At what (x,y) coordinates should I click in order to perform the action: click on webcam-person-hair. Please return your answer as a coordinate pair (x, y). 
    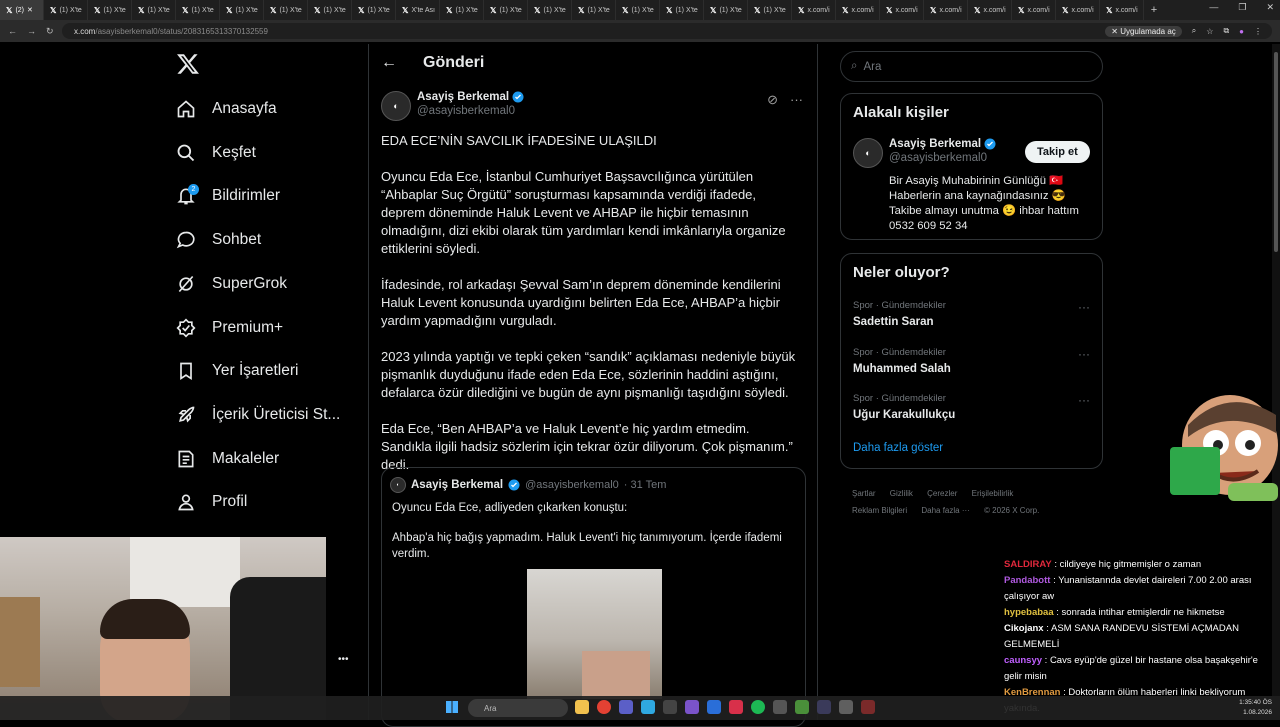
    Looking at the image, I should click on (145, 619).